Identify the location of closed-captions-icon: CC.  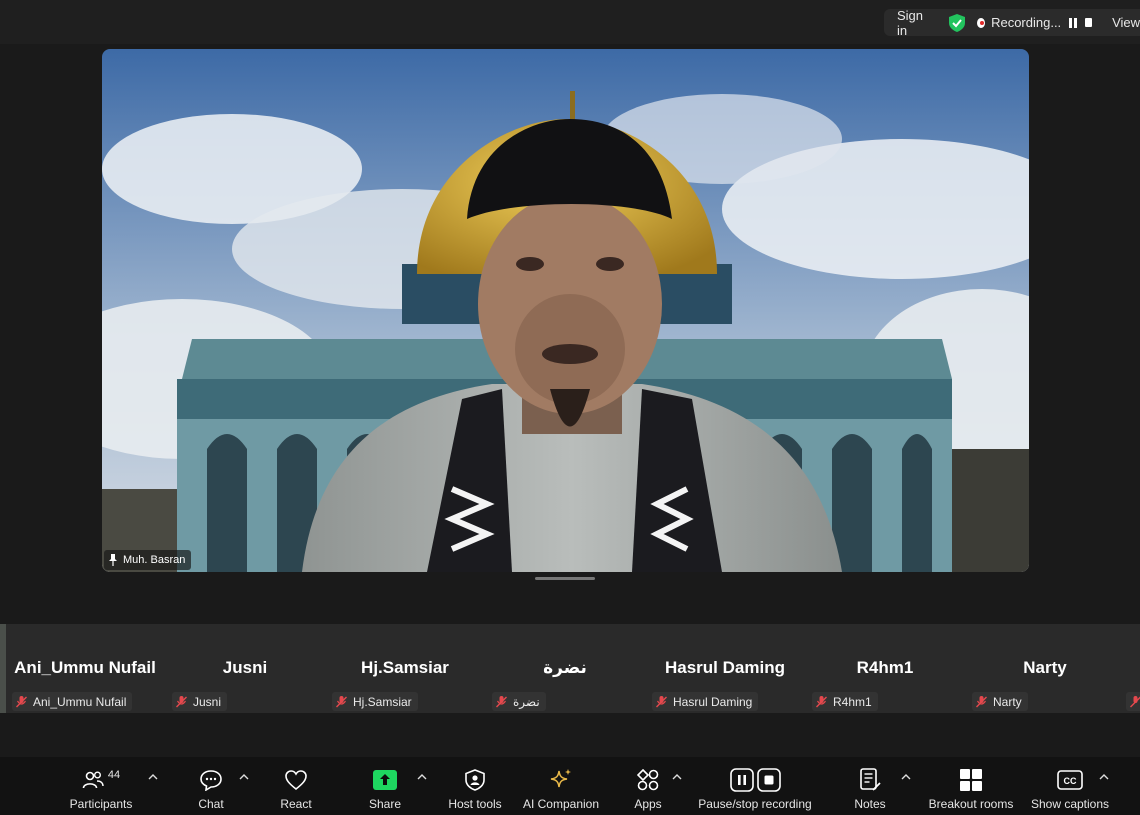
(1070, 780).